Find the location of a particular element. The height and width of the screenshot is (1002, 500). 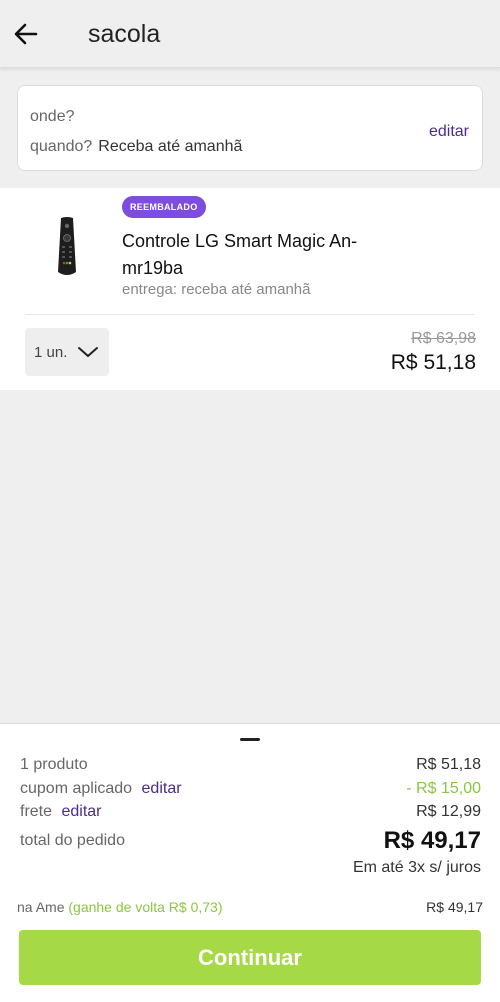

delivery-edit-link: editar is located at coordinates (449, 132).